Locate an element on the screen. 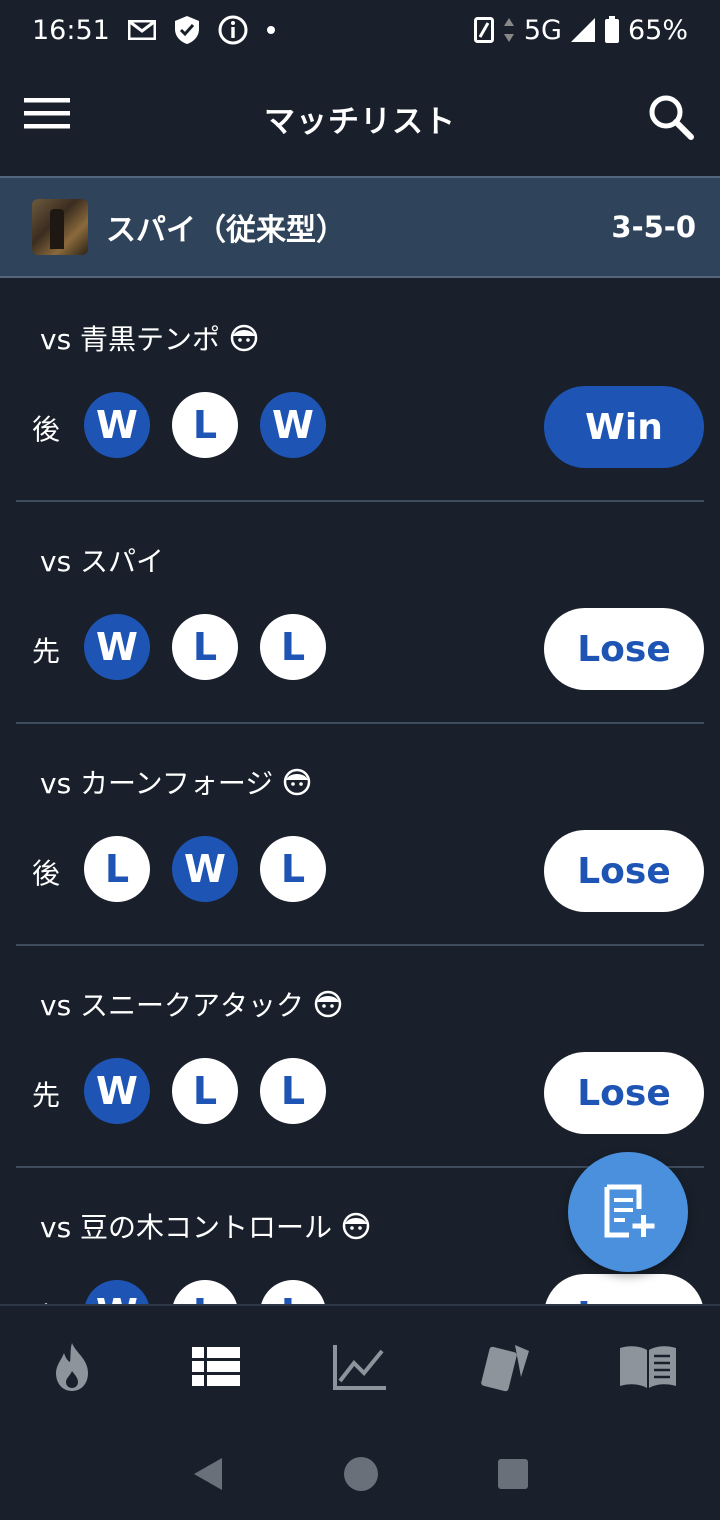  opponent-name: vs スパイ is located at coordinates (102, 561).